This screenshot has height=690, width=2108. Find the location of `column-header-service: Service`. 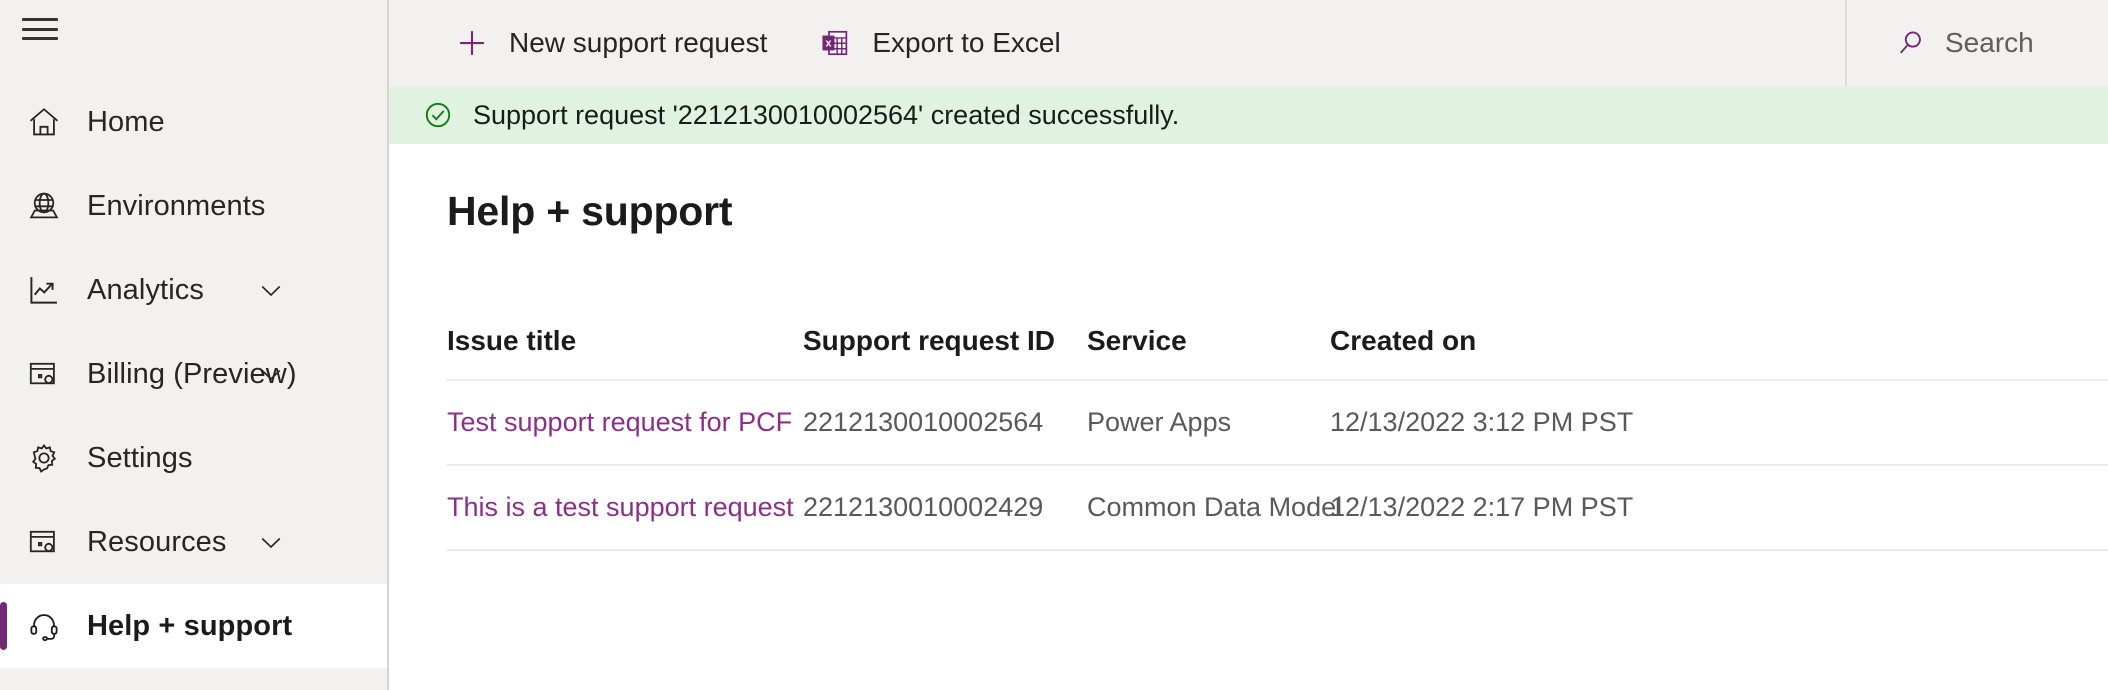

column-header-service: Service is located at coordinates (1208, 341).